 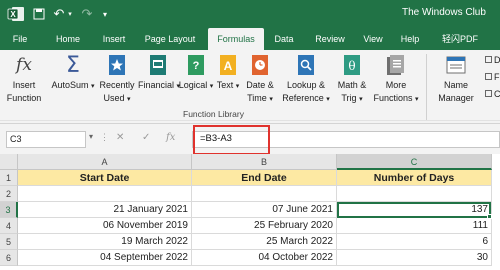 What do you see at coordinates (9, 178) in the screenshot?
I see `row-header-1: 1` at bounding box center [9, 178].